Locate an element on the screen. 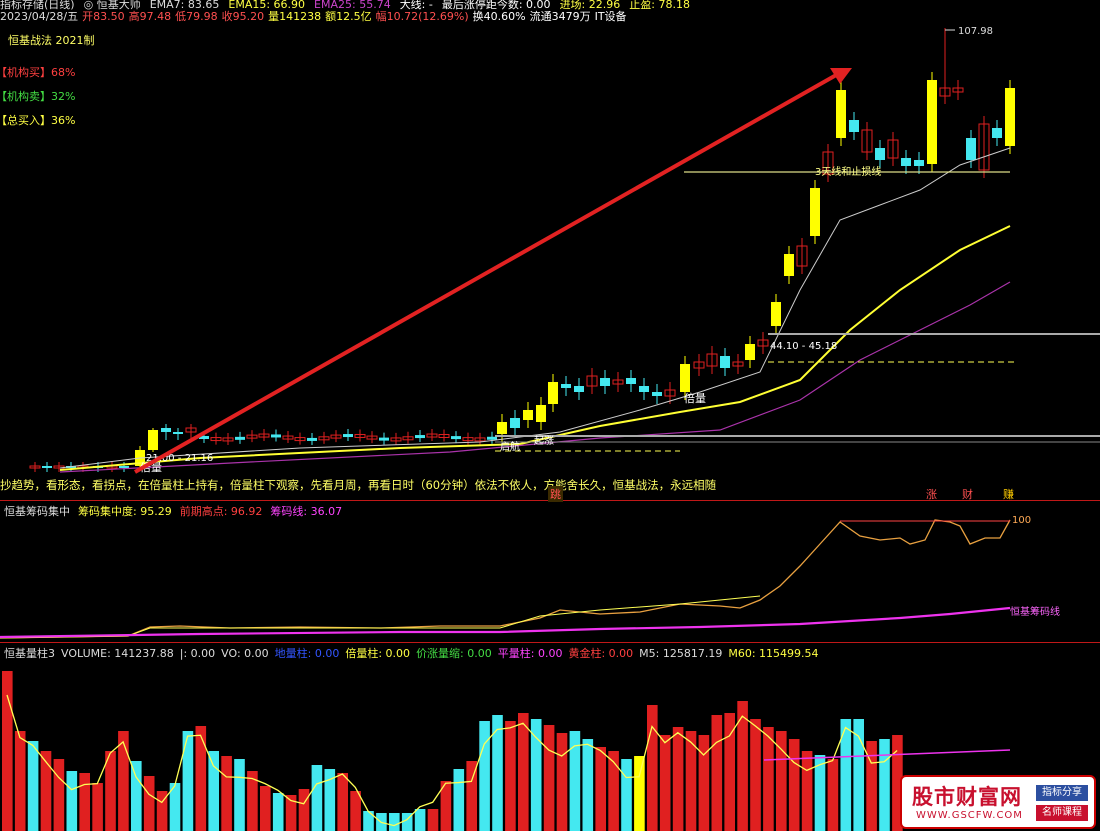  legend-item: 【机构买】68% is located at coordinates (38, 72).